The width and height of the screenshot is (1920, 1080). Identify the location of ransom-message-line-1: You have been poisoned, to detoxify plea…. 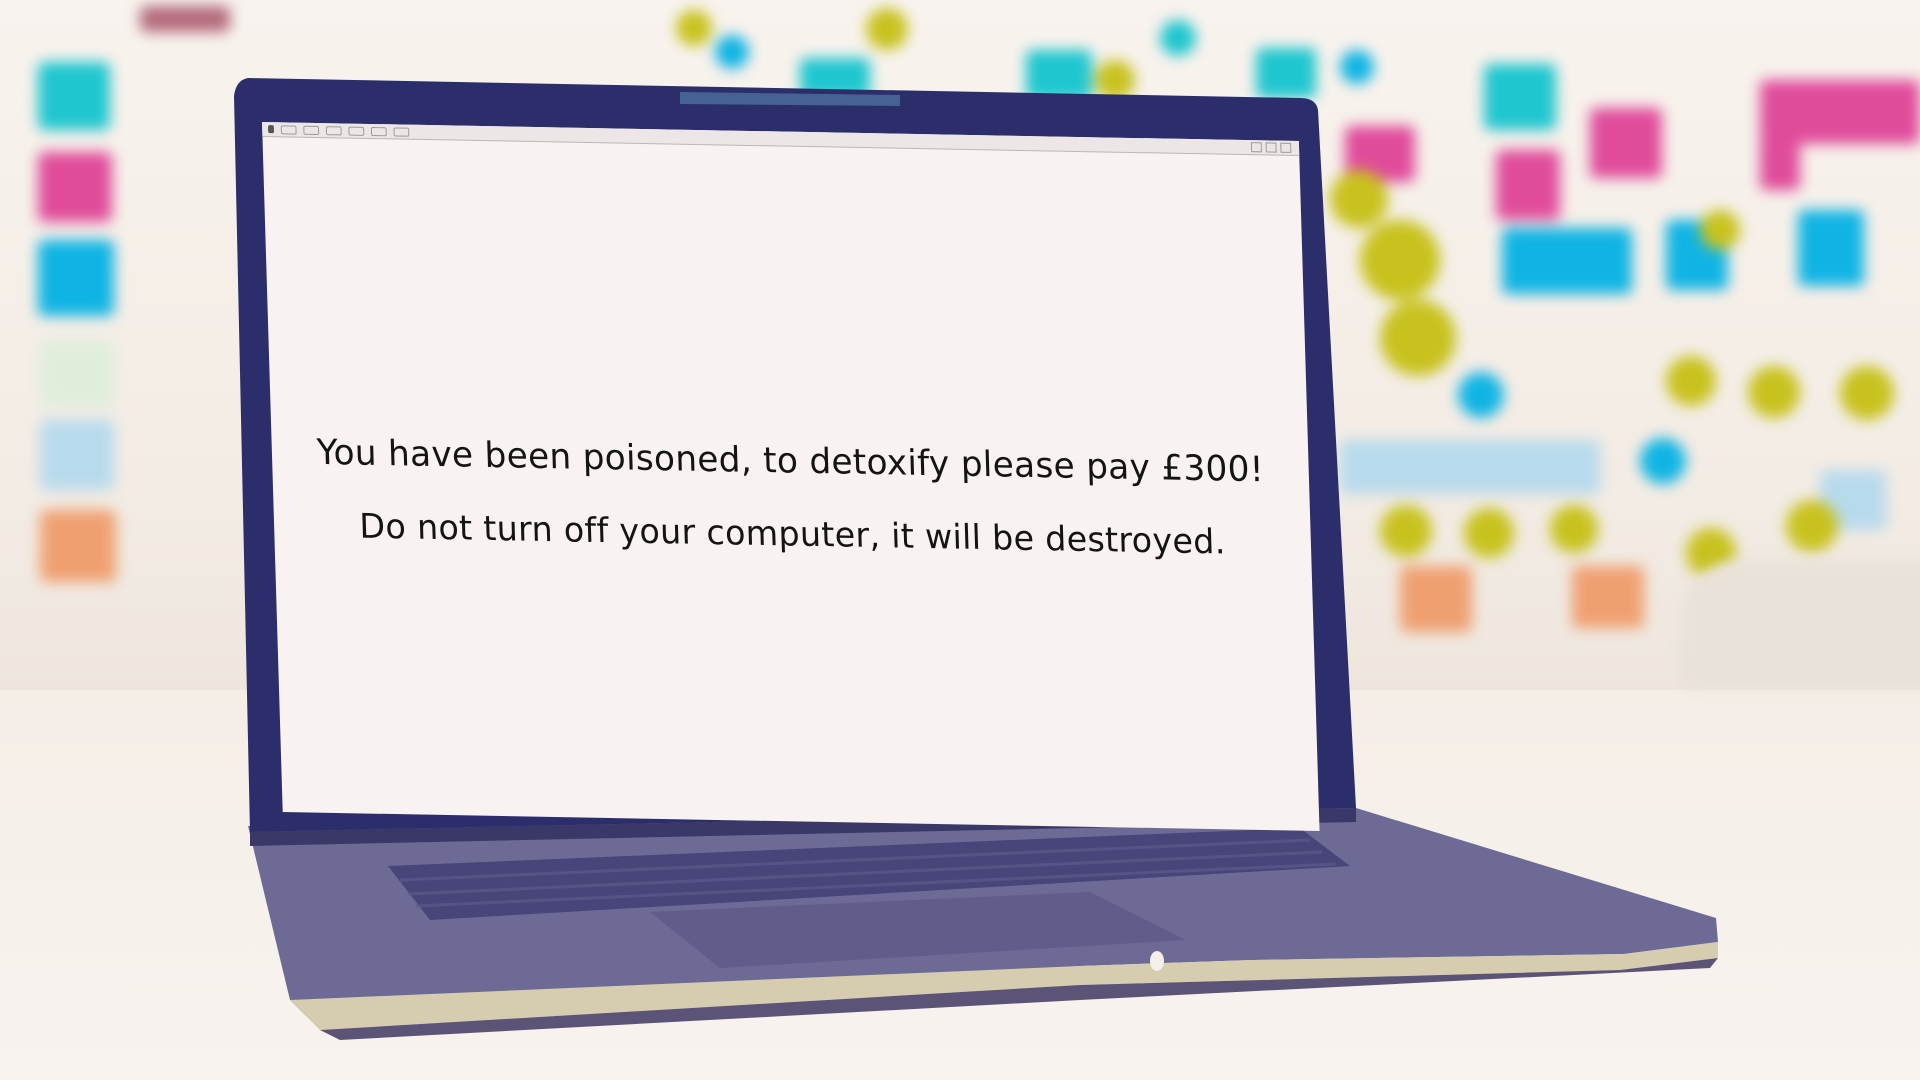
(790, 461).